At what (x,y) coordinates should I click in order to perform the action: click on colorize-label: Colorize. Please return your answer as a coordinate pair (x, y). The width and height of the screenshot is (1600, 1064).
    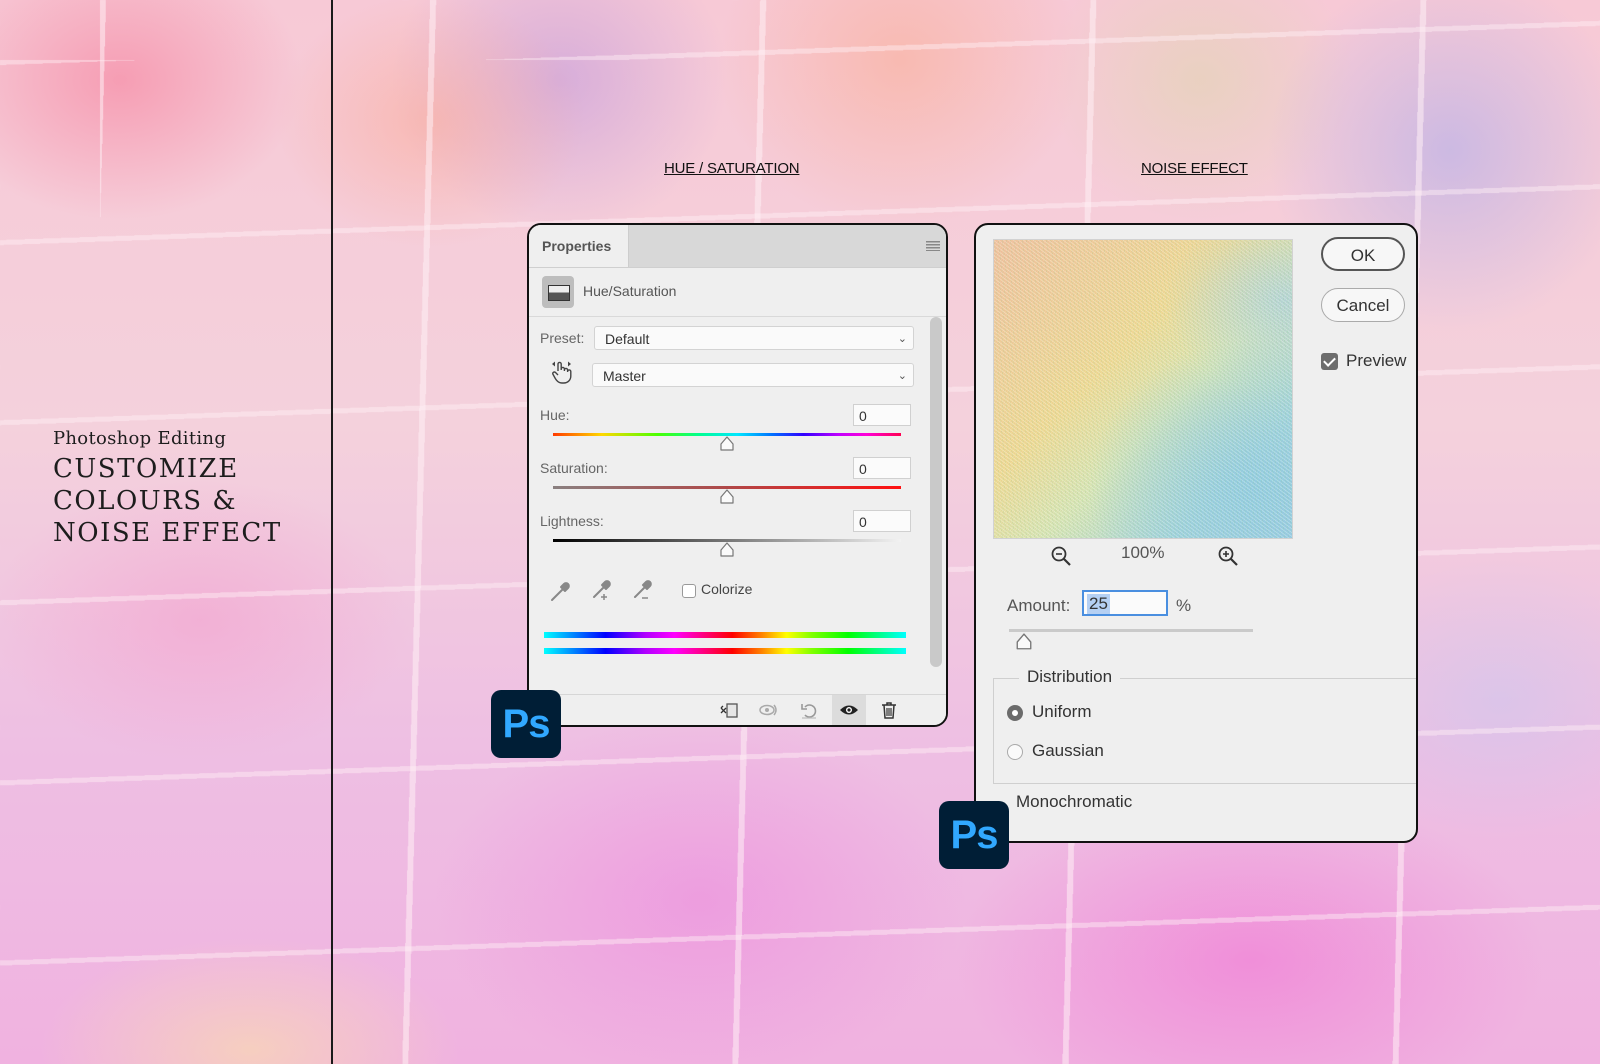
    Looking at the image, I should click on (727, 589).